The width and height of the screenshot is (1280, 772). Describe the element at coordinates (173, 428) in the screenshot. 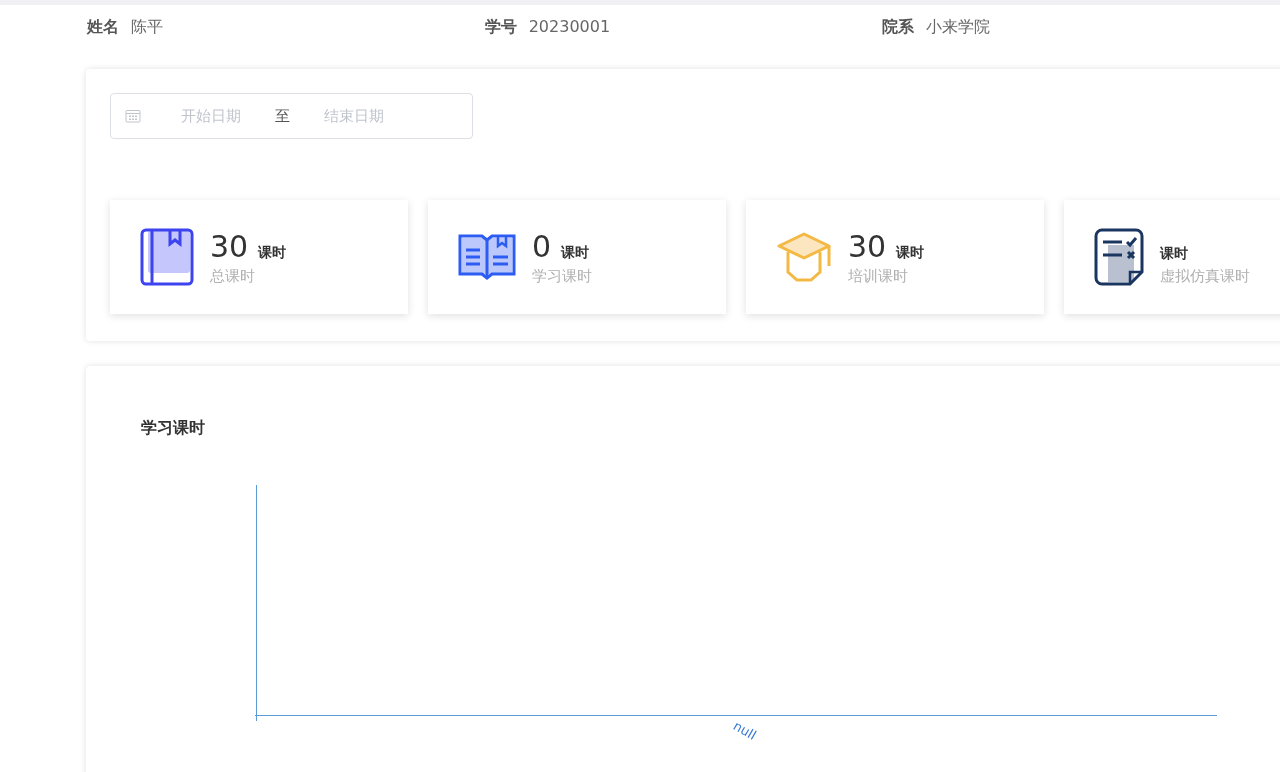

I see `chart-title: 学习课时` at that location.